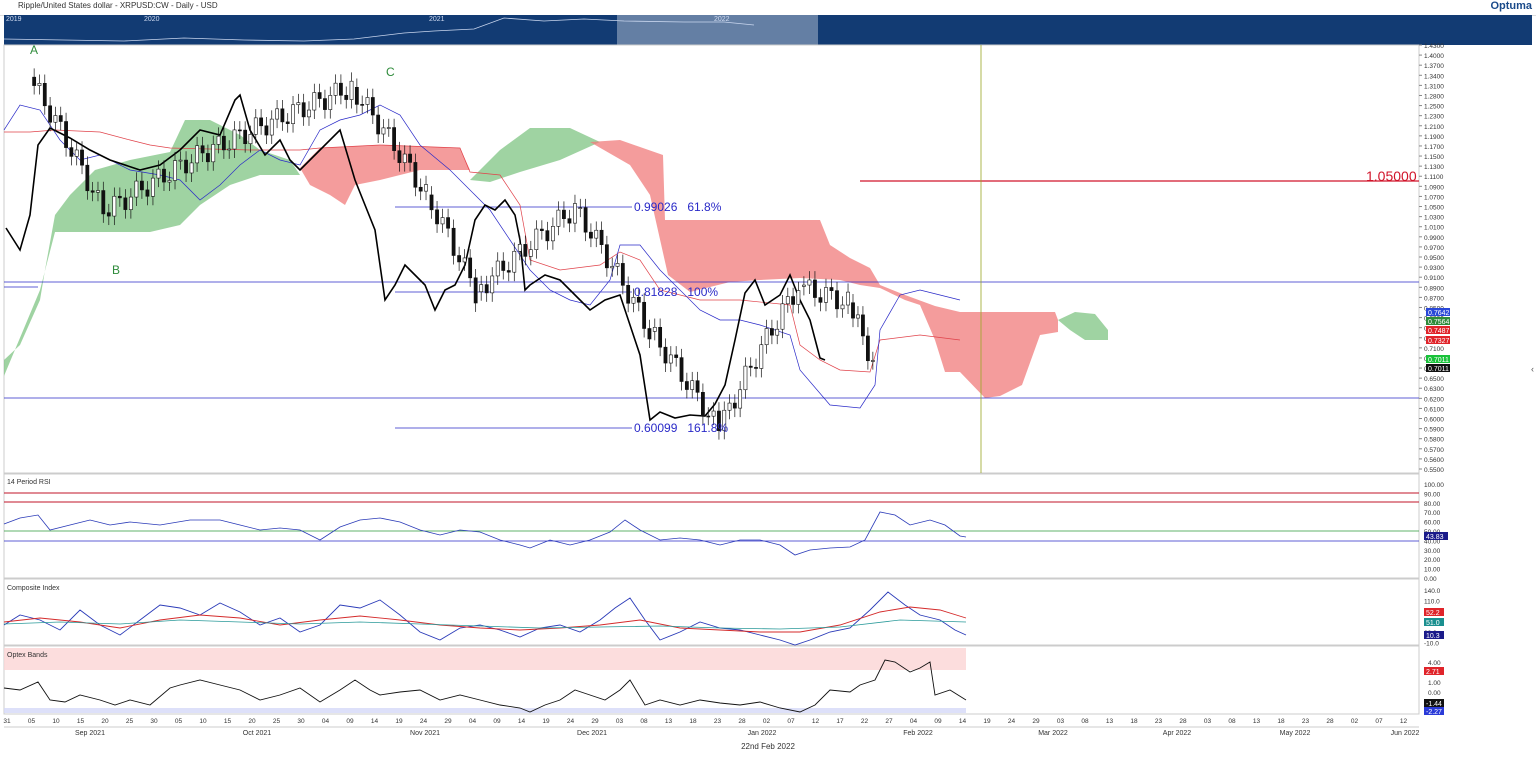 The height and width of the screenshot is (759, 1536). Describe the element at coordinates (1036, 721) in the screenshot. I see `x-tick-day: 29` at that location.